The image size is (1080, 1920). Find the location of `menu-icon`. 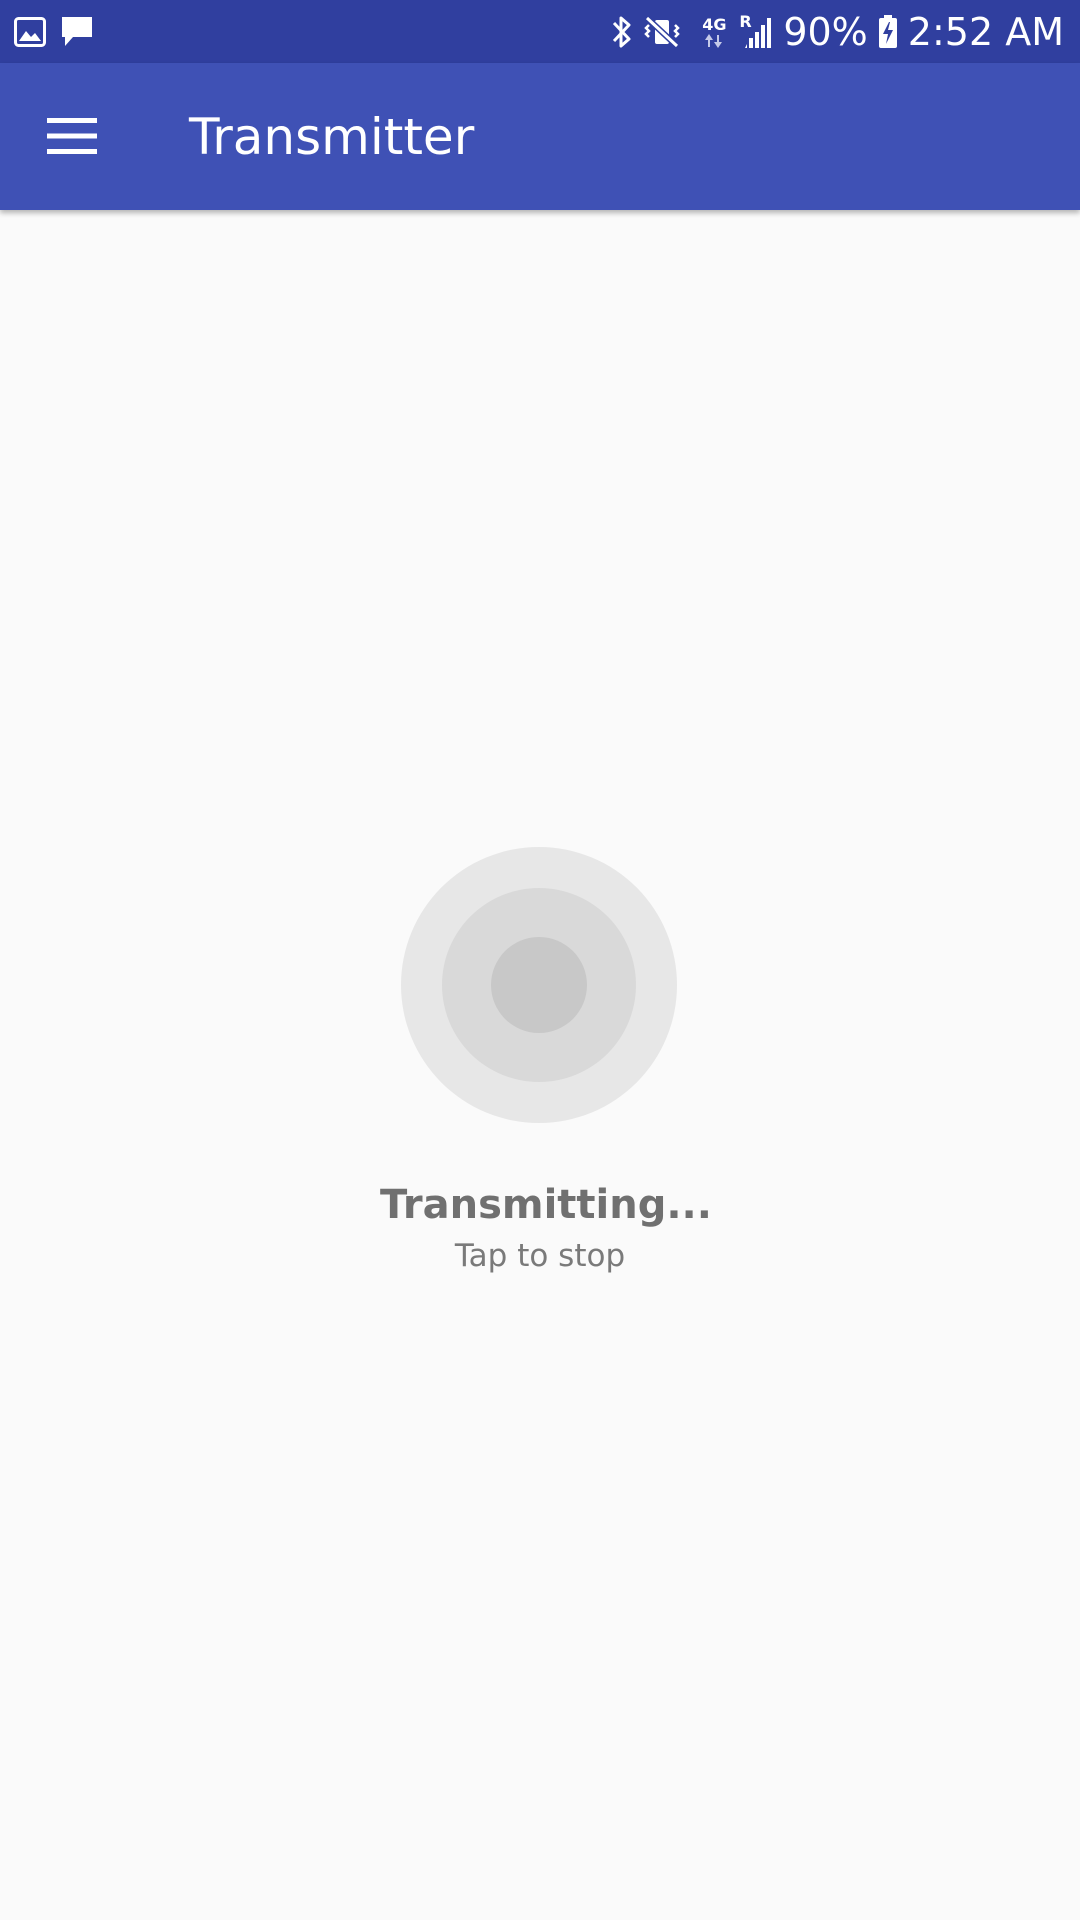

menu-icon is located at coordinates (72, 138).